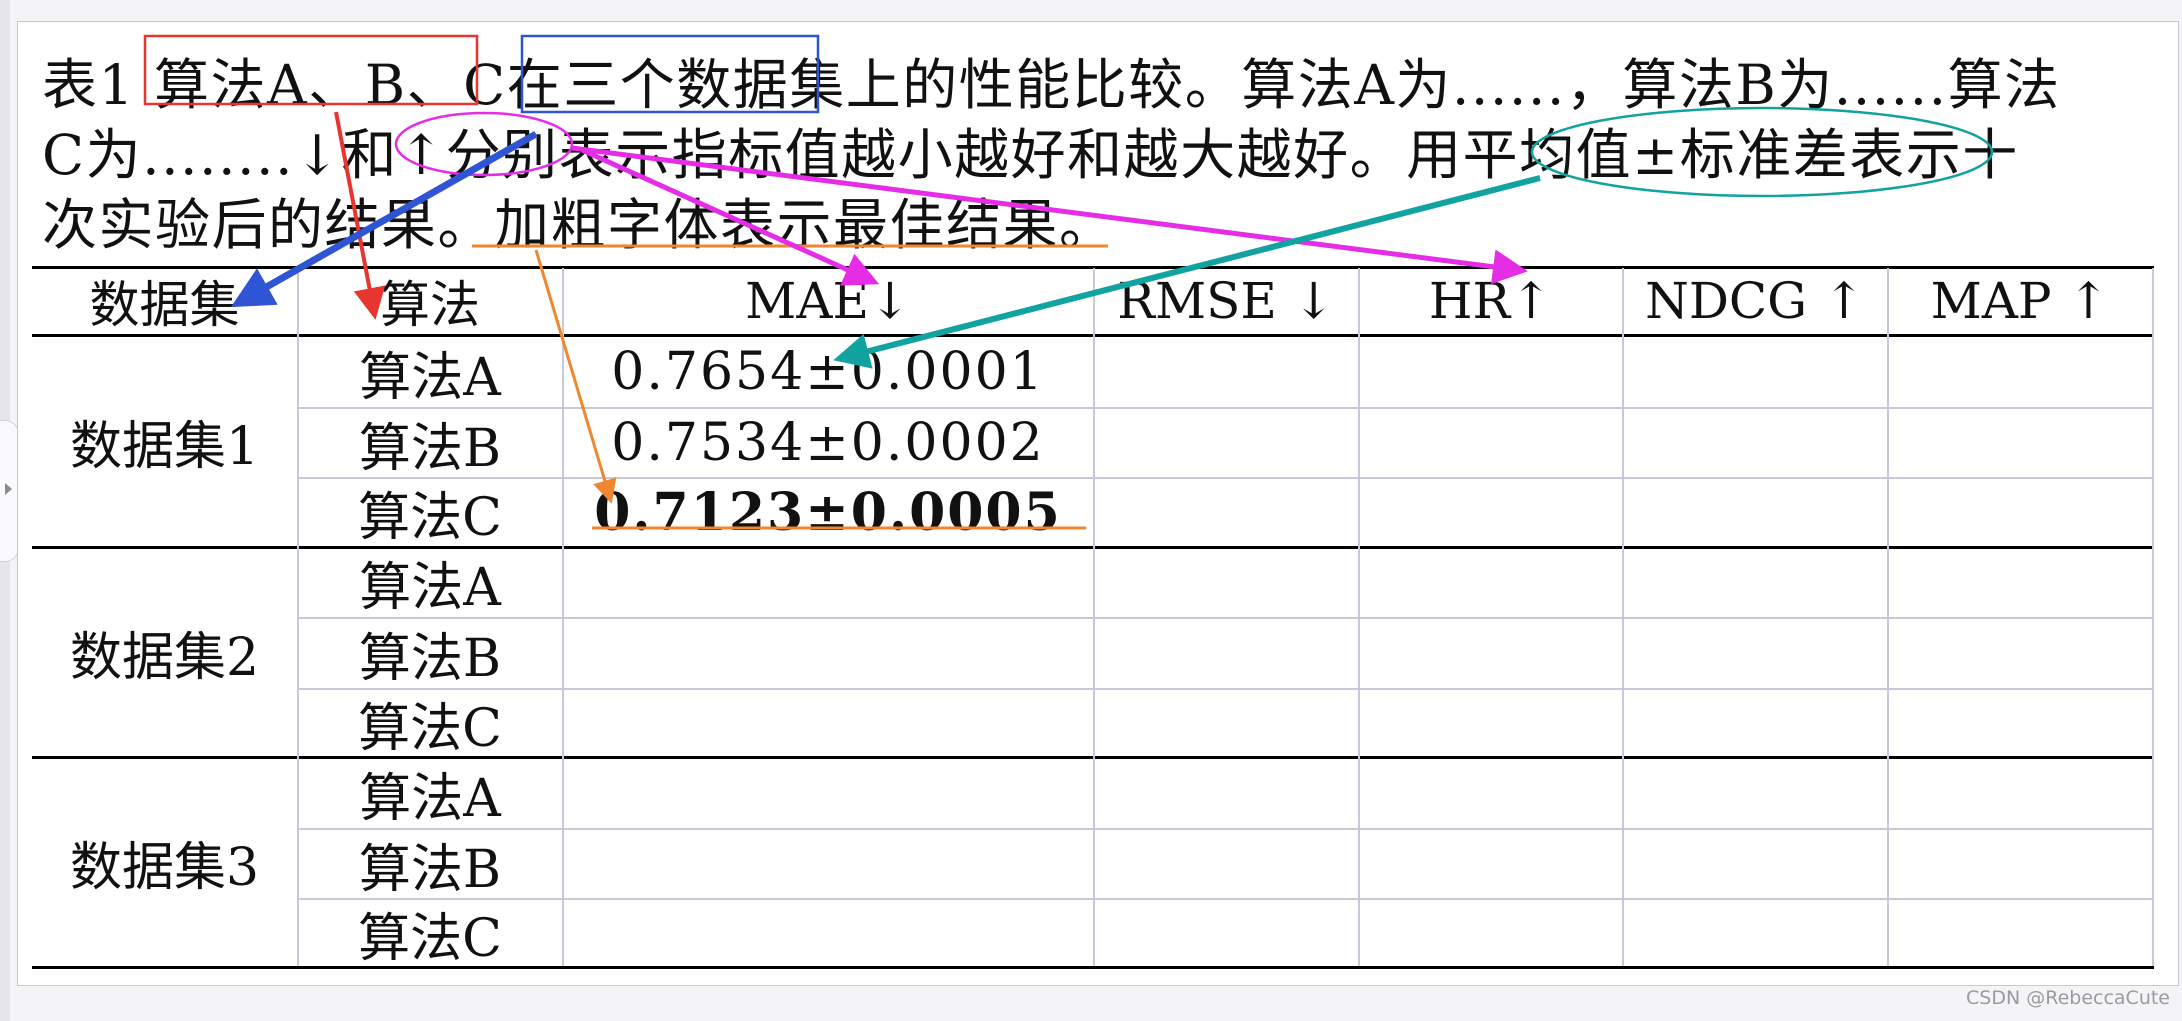 The image size is (2182, 1021). I want to click on header-hr: HR↑, so click(1490, 301).